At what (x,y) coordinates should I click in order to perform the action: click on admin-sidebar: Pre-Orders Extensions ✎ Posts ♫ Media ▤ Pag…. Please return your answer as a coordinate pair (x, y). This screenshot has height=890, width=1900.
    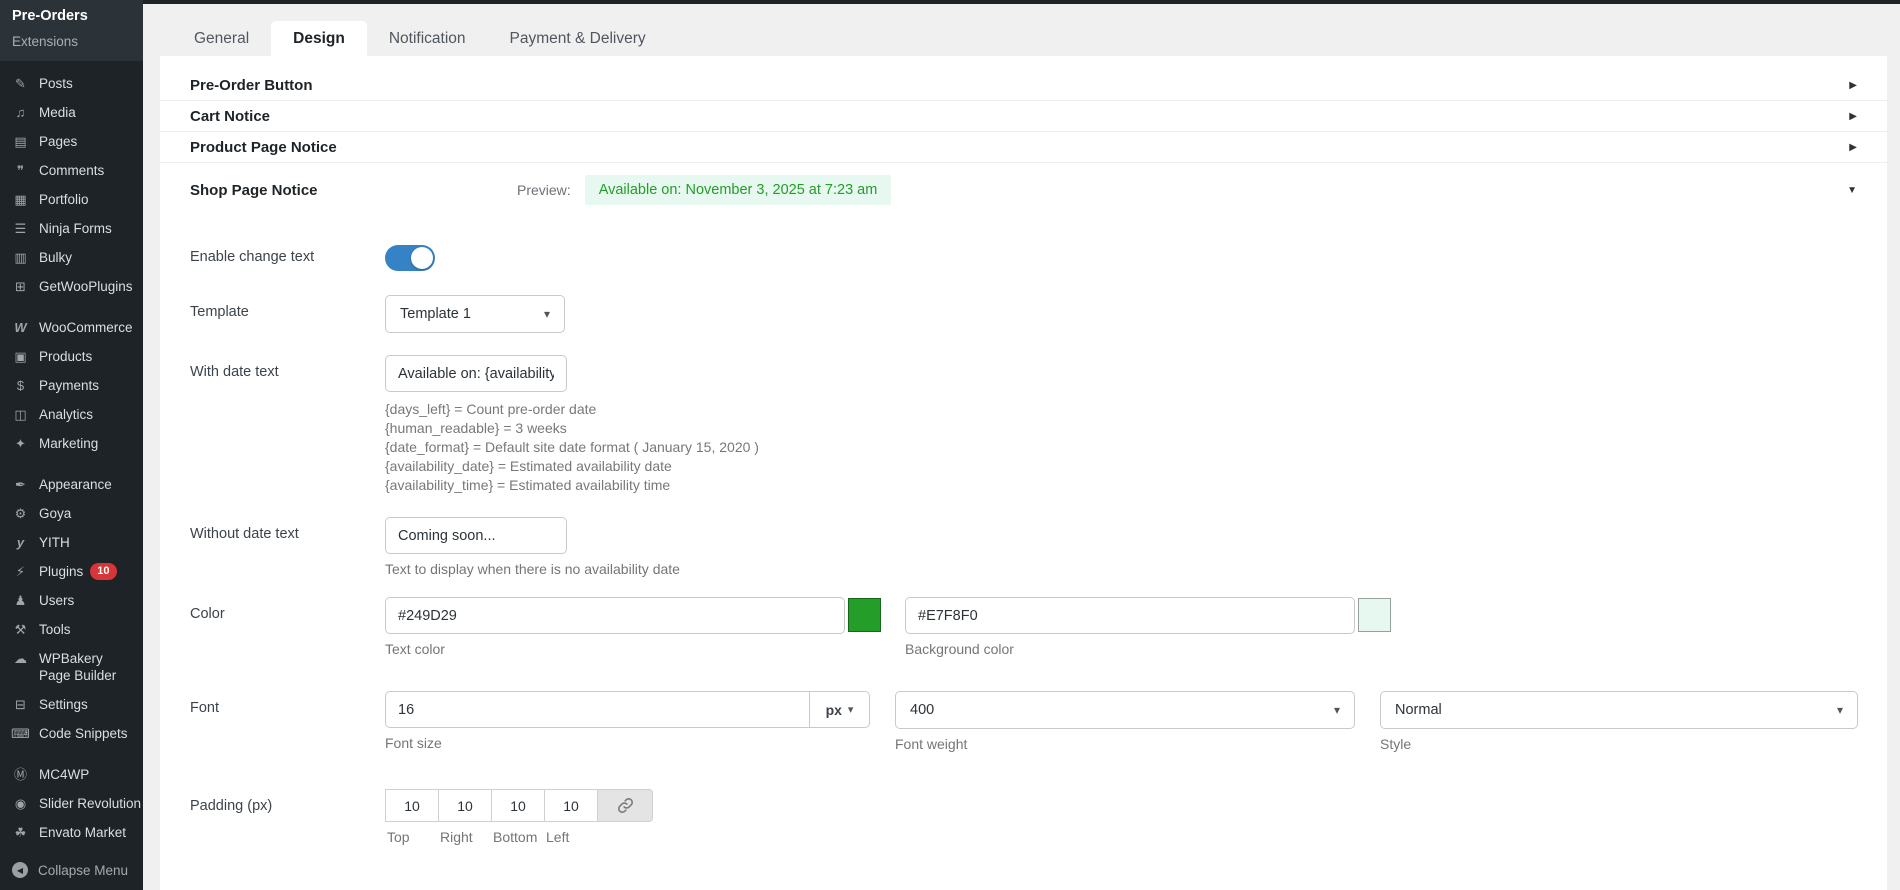
    Looking at the image, I should click on (71, 445).